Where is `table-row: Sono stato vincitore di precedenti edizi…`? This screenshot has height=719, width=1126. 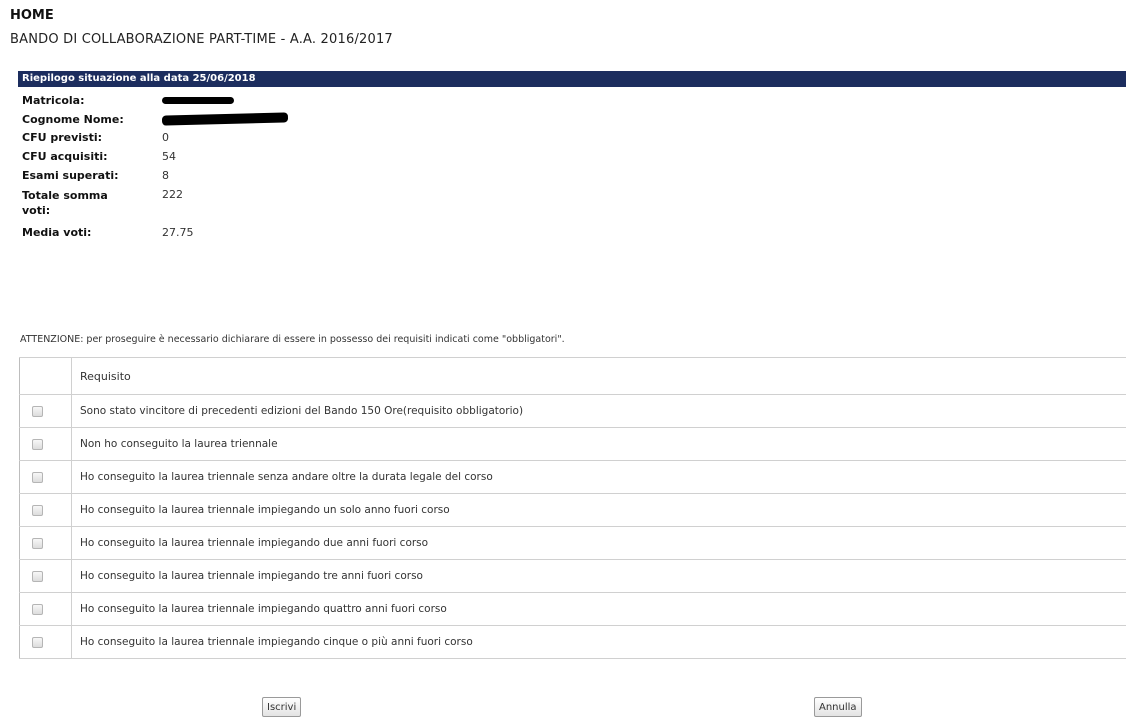 table-row: Sono stato vincitore di precedenti edizi… is located at coordinates (572, 411).